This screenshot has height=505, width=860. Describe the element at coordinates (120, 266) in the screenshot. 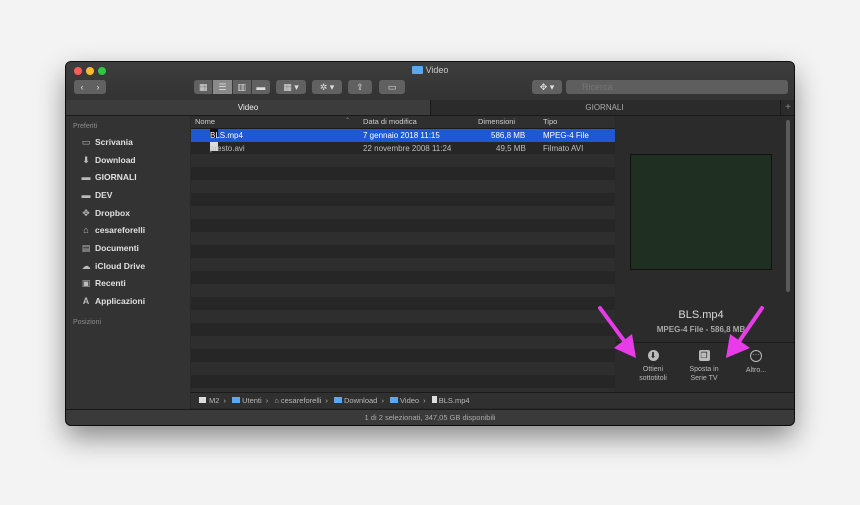

I see `sidebar-item-label: iCloud Drive` at that location.